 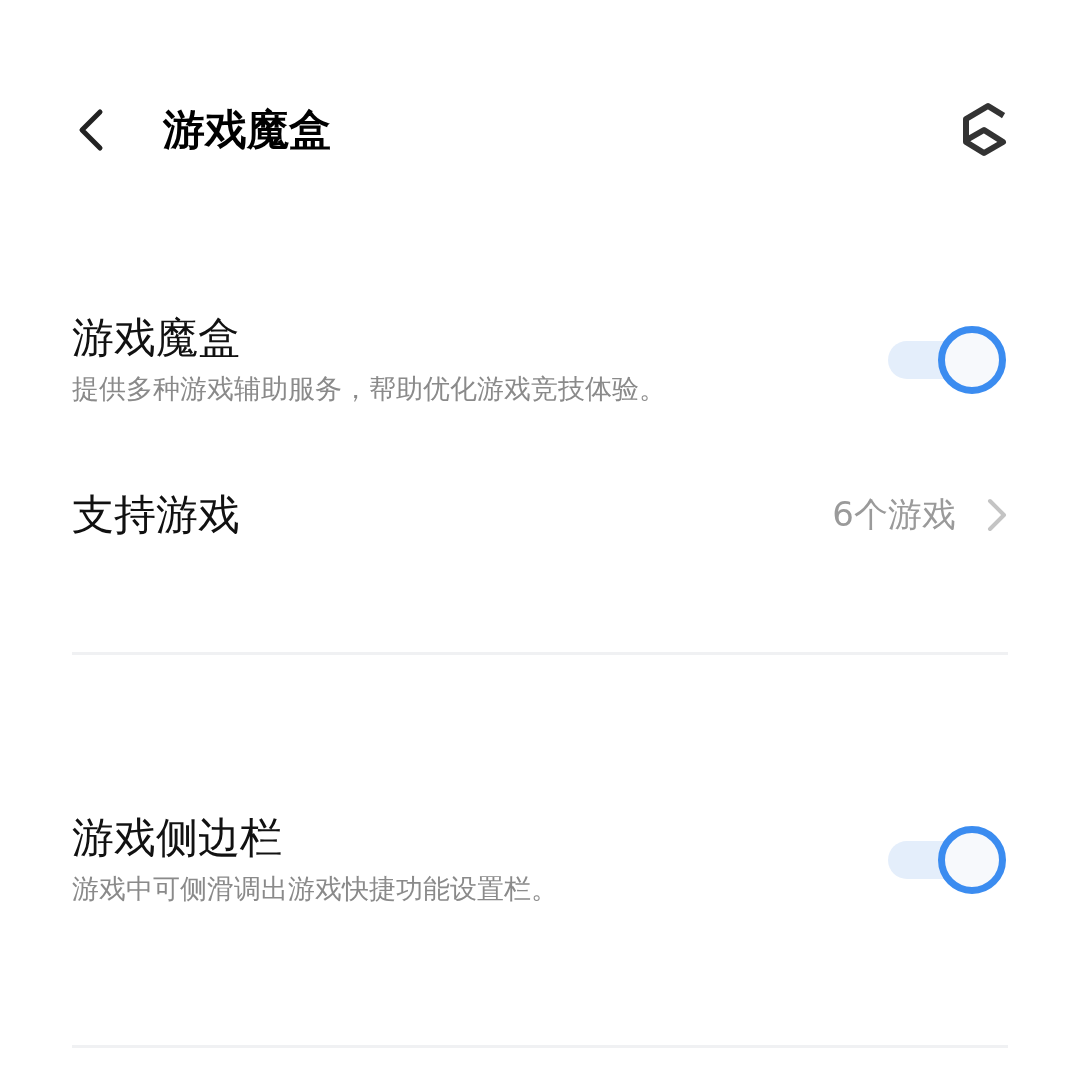 What do you see at coordinates (247, 130) in the screenshot?
I see `page-title: 游戏魔盒` at bounding box center [247, 130].